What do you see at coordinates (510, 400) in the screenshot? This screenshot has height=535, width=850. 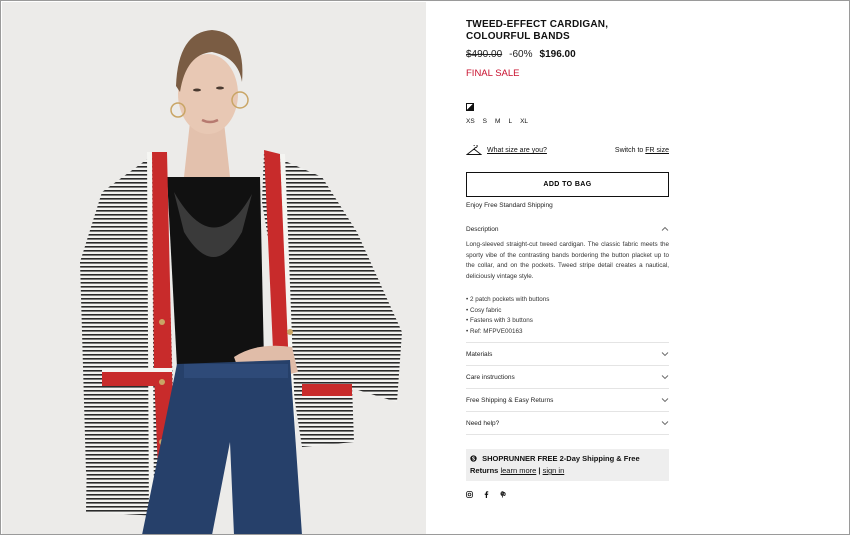 I see `accordion-shipping-label: Free Shipping & Easy Returns` at bounding box center [510, 400].